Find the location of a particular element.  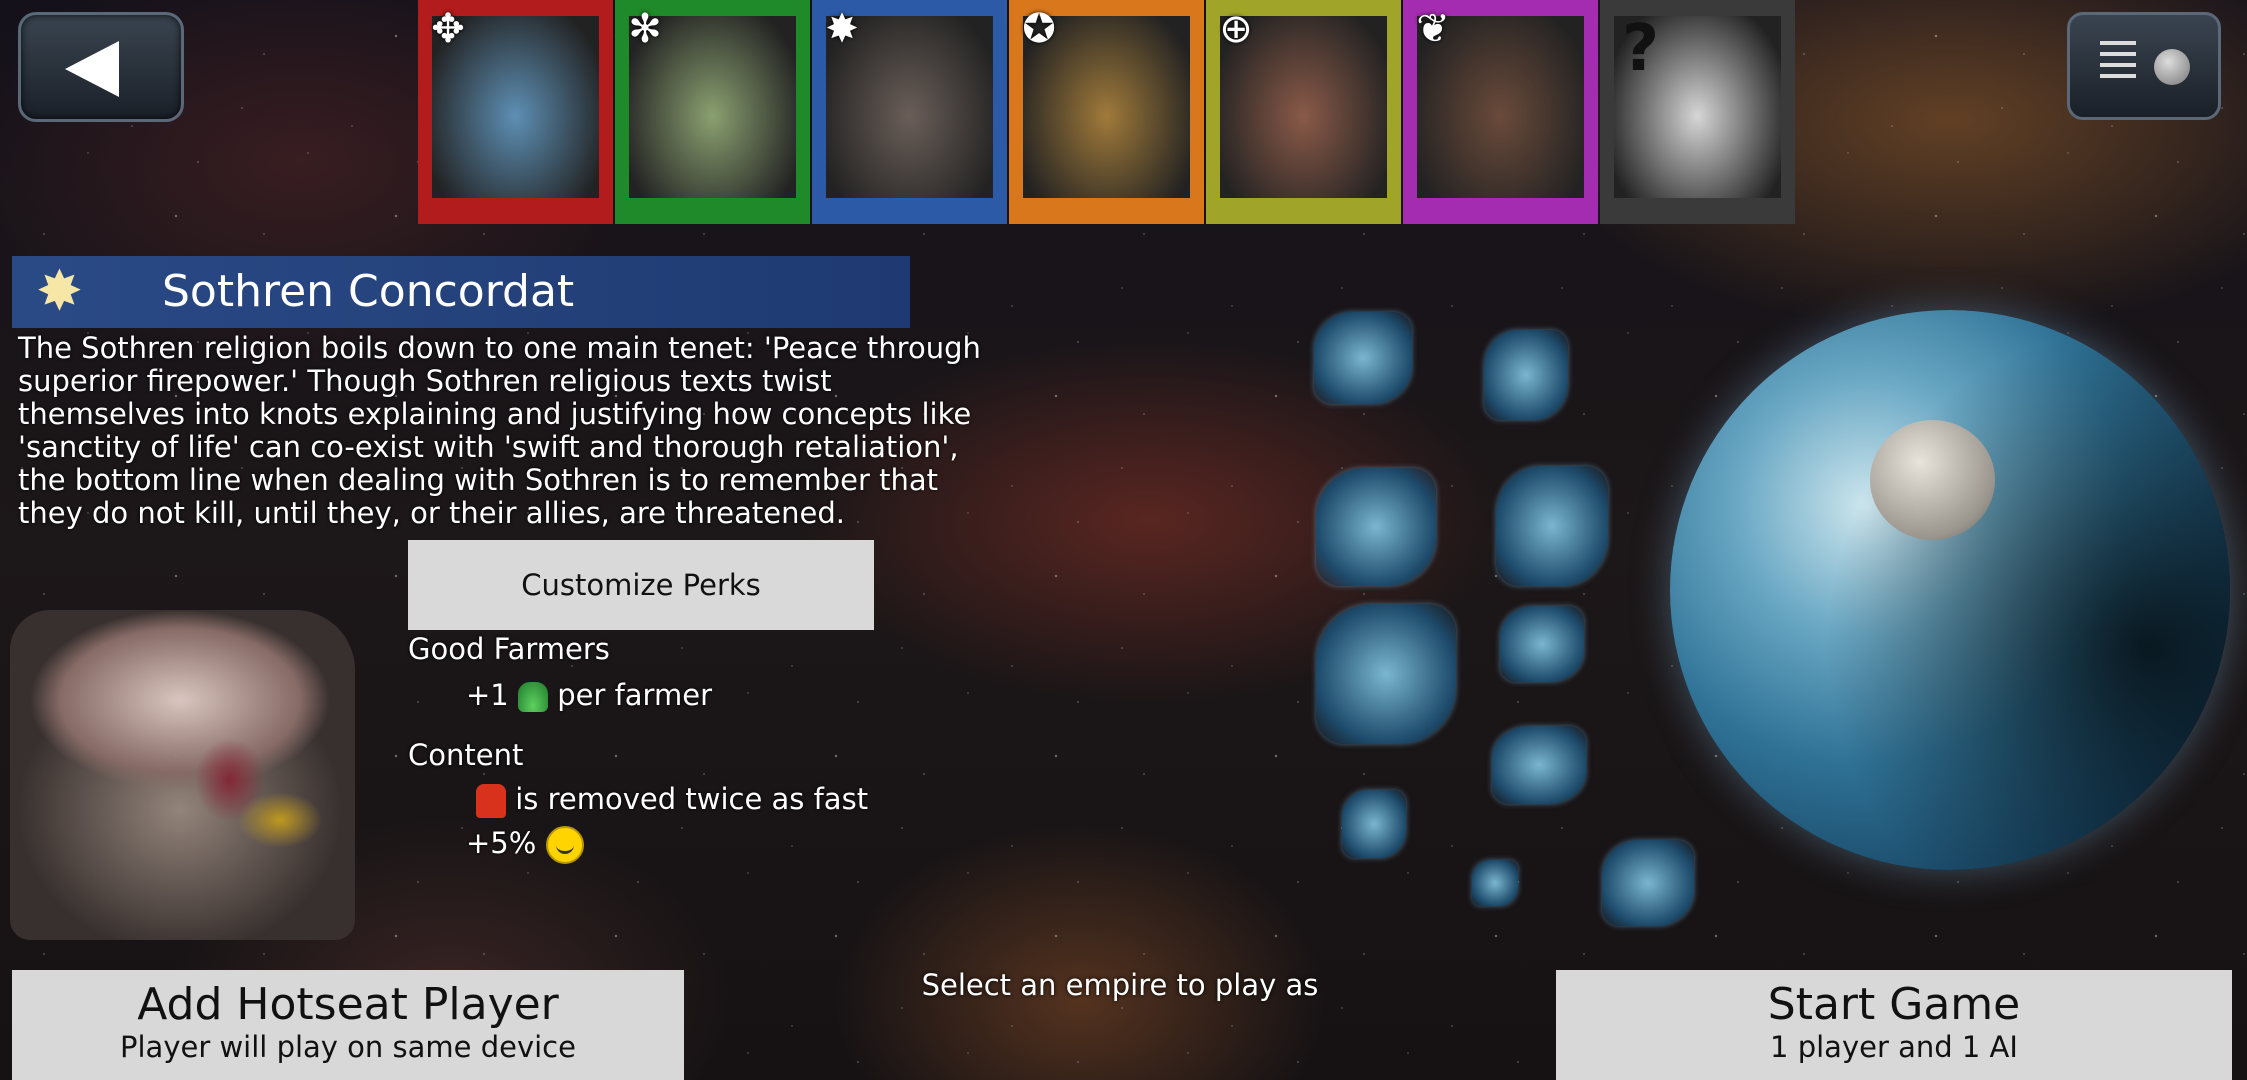

empire-portrait-2: ✻ is located at coordinates (712, 112).